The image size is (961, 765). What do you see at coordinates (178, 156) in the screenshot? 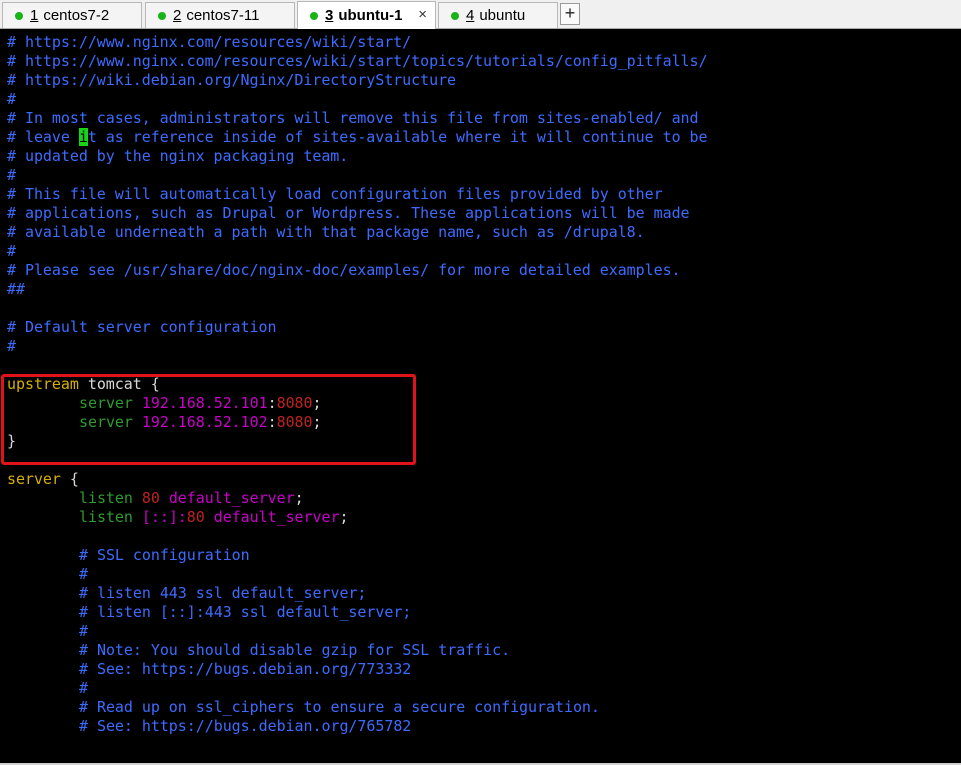
I see `config-line: # updated by the nginx packaging team.` at bounding box center [178, 156].